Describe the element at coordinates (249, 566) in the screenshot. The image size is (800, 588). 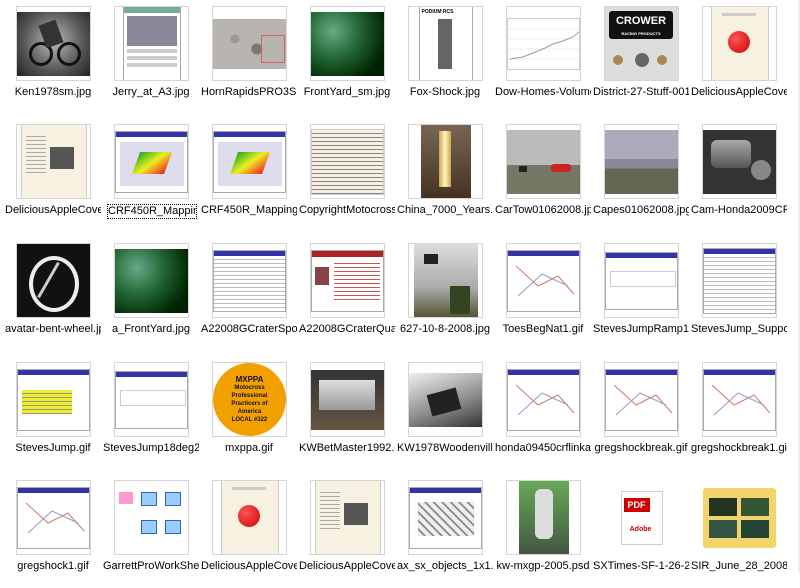
I see `file-name-label: DeliciousAppleCover.gif` at that location.